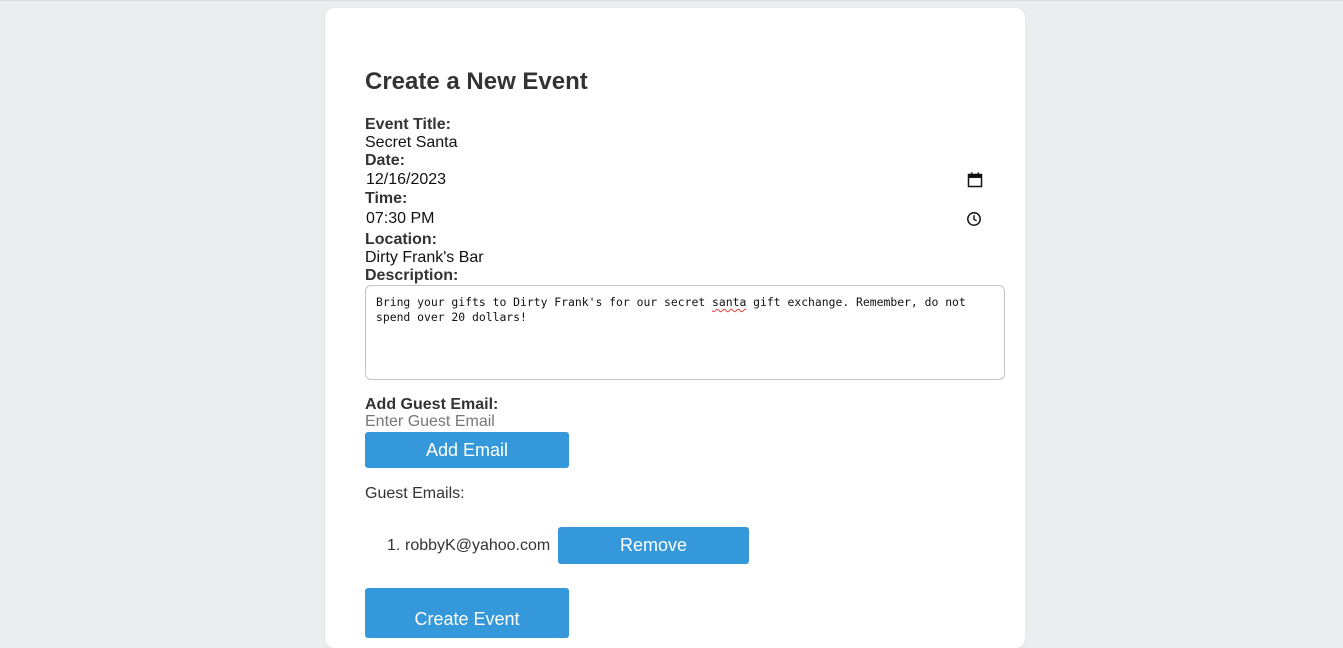 The width and height of the screenshot is (1343, 648). Describe the element at coordinates (415, 493) in the screenshot. I see `guest-emails-heading: Guest Emails:` at that location.